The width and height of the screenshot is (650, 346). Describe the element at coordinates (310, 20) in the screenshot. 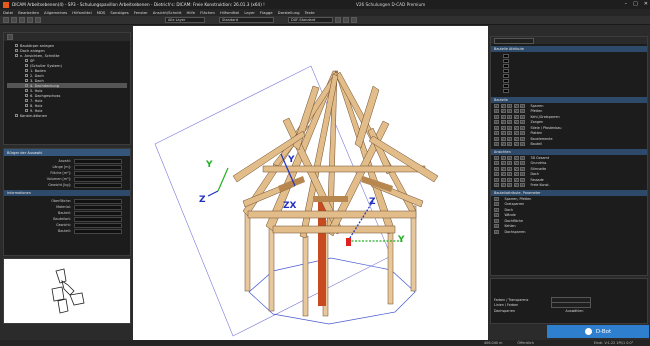

I see `drawing-select: DXF-Standard` at that location.